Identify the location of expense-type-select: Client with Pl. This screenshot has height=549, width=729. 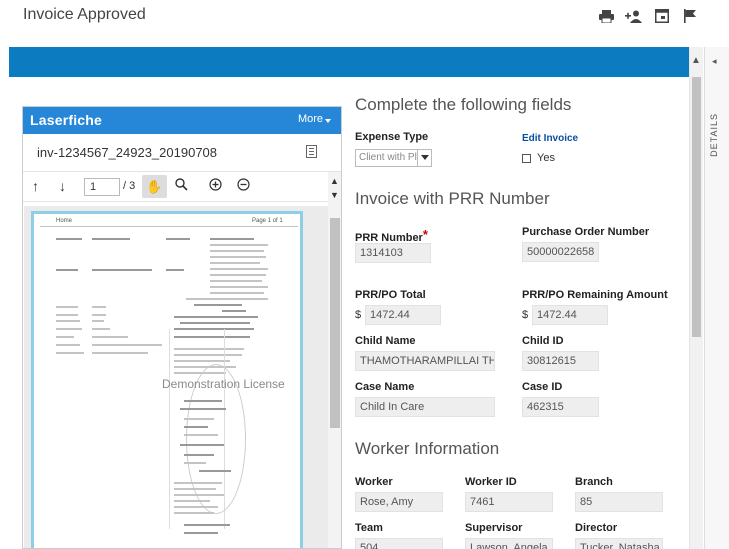
(393, 158).